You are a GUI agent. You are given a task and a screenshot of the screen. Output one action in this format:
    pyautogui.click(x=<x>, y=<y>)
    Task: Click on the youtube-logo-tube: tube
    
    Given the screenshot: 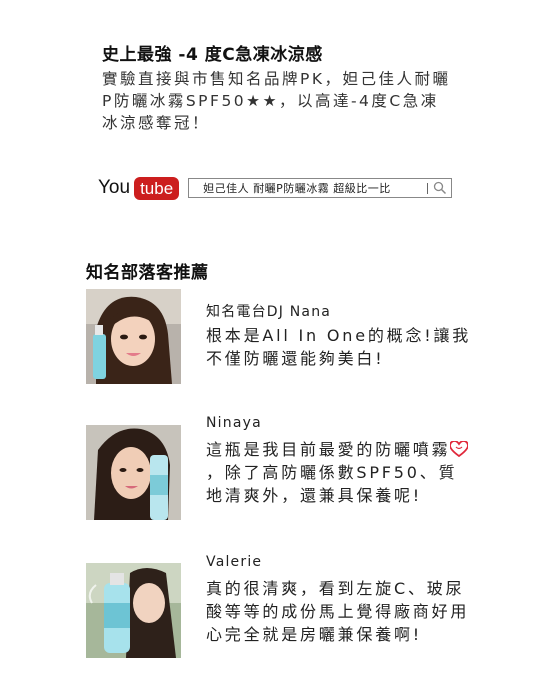 What is the action you would take?
    pyautogui.click(x=157, y=188)
    